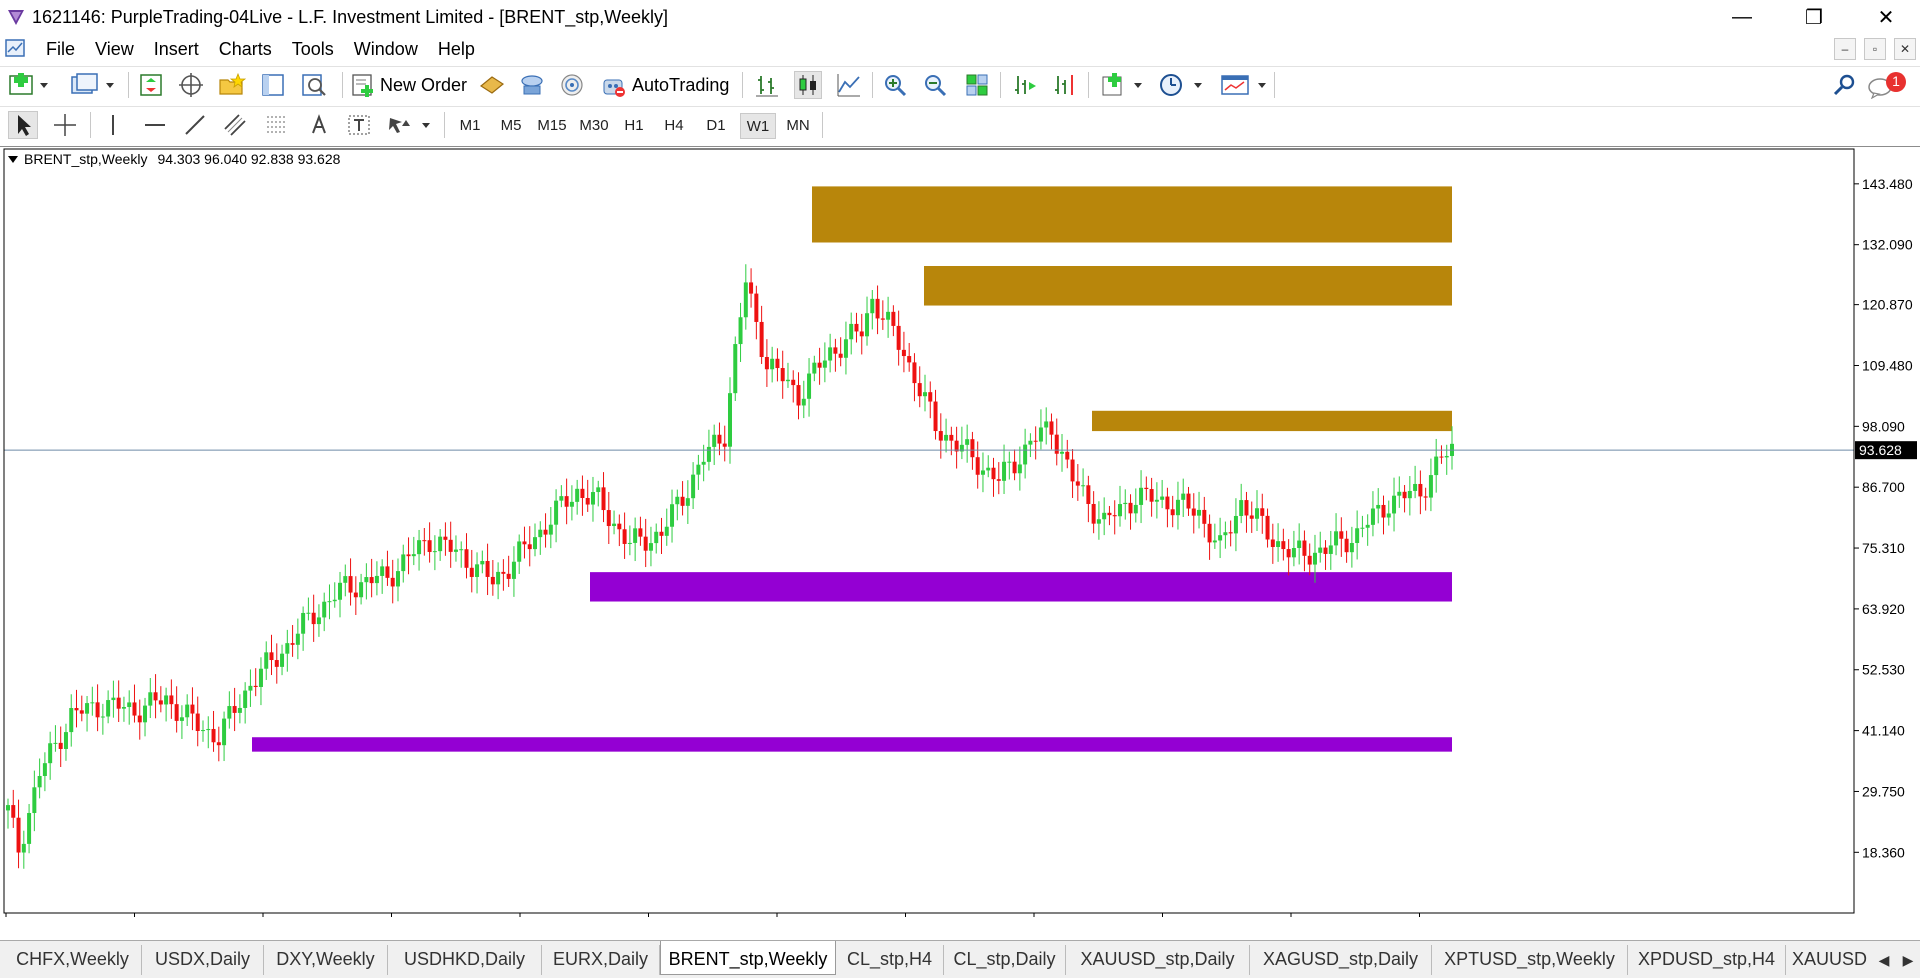 The height and width of the screenshot is (978, 1920). I want to click on trendline-button, so click(195, 125).